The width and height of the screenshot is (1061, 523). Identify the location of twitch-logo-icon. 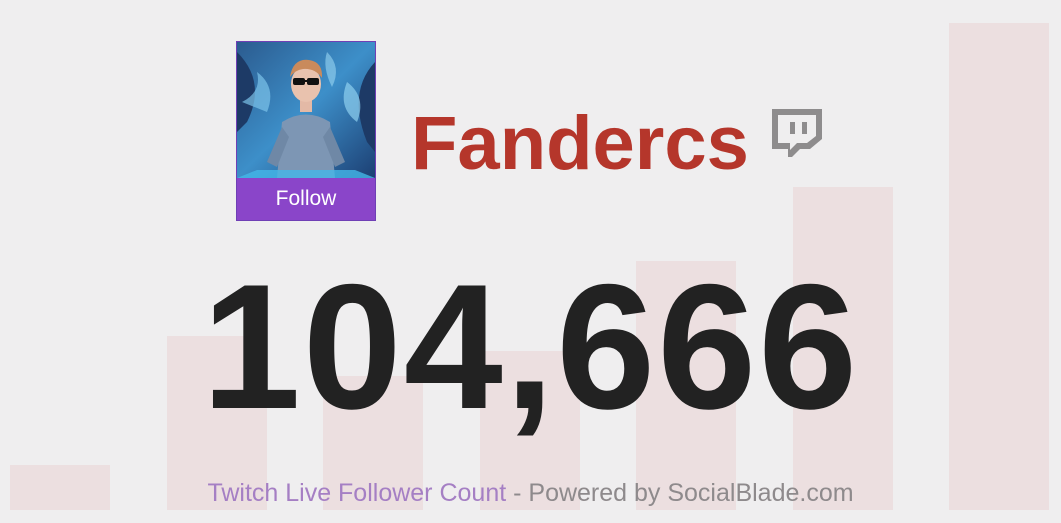
(797, 133).